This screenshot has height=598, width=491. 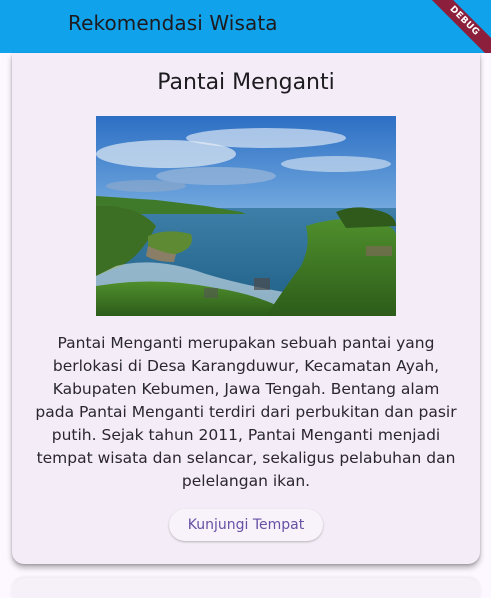 What do you see at coordinates (246, 588) in the screenshot?
I see `next-card-edge` at bounding box center [246, 588].